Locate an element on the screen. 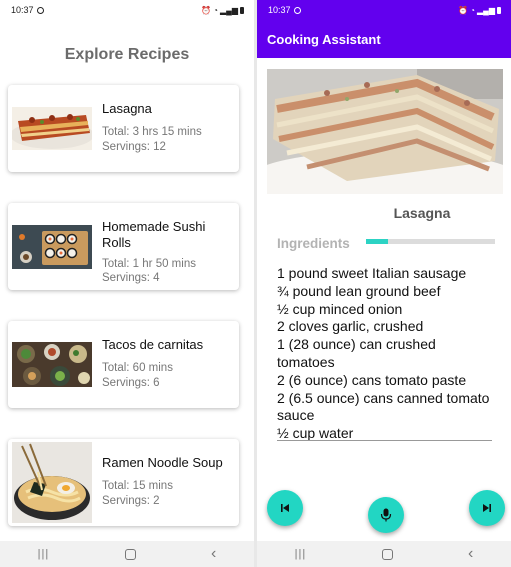 The width and height of the screenshot is (511, 567). recipe-total-time: Total: 60 mins is located at coordinates (137, 368).